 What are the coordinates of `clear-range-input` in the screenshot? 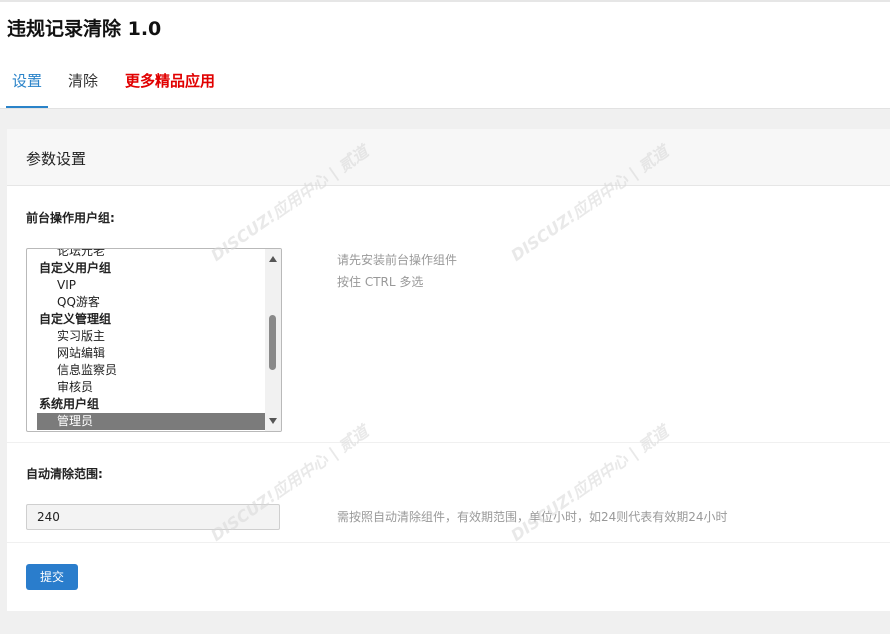 It's located at (153, 517).